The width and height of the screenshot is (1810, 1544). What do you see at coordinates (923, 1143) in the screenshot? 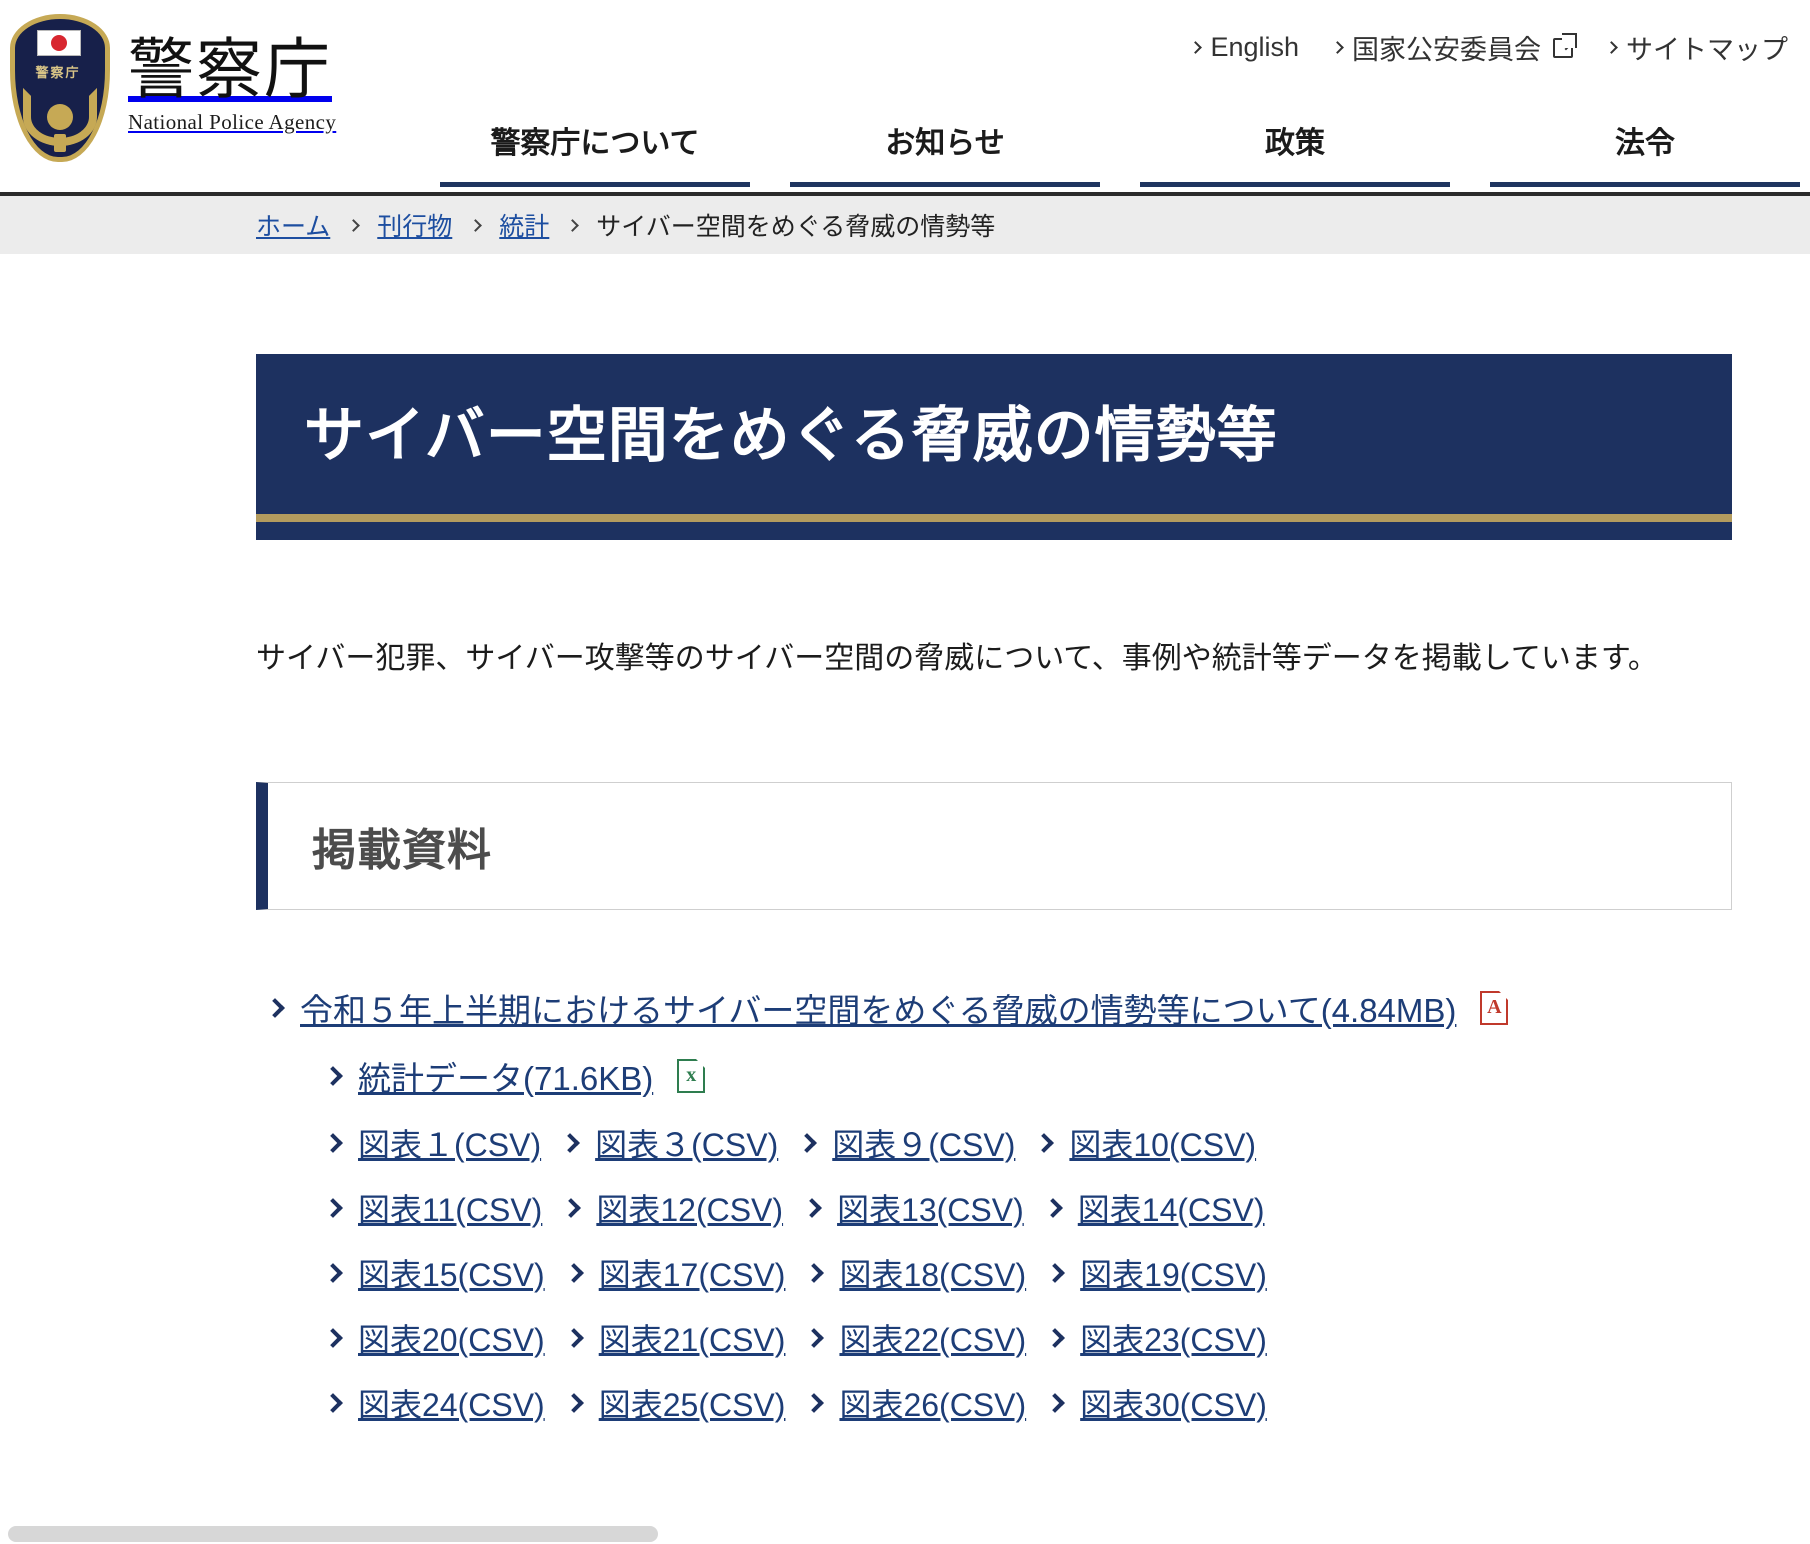
I see `csv-link: 図表９(CSV)` at bounding box center [923, 1143].